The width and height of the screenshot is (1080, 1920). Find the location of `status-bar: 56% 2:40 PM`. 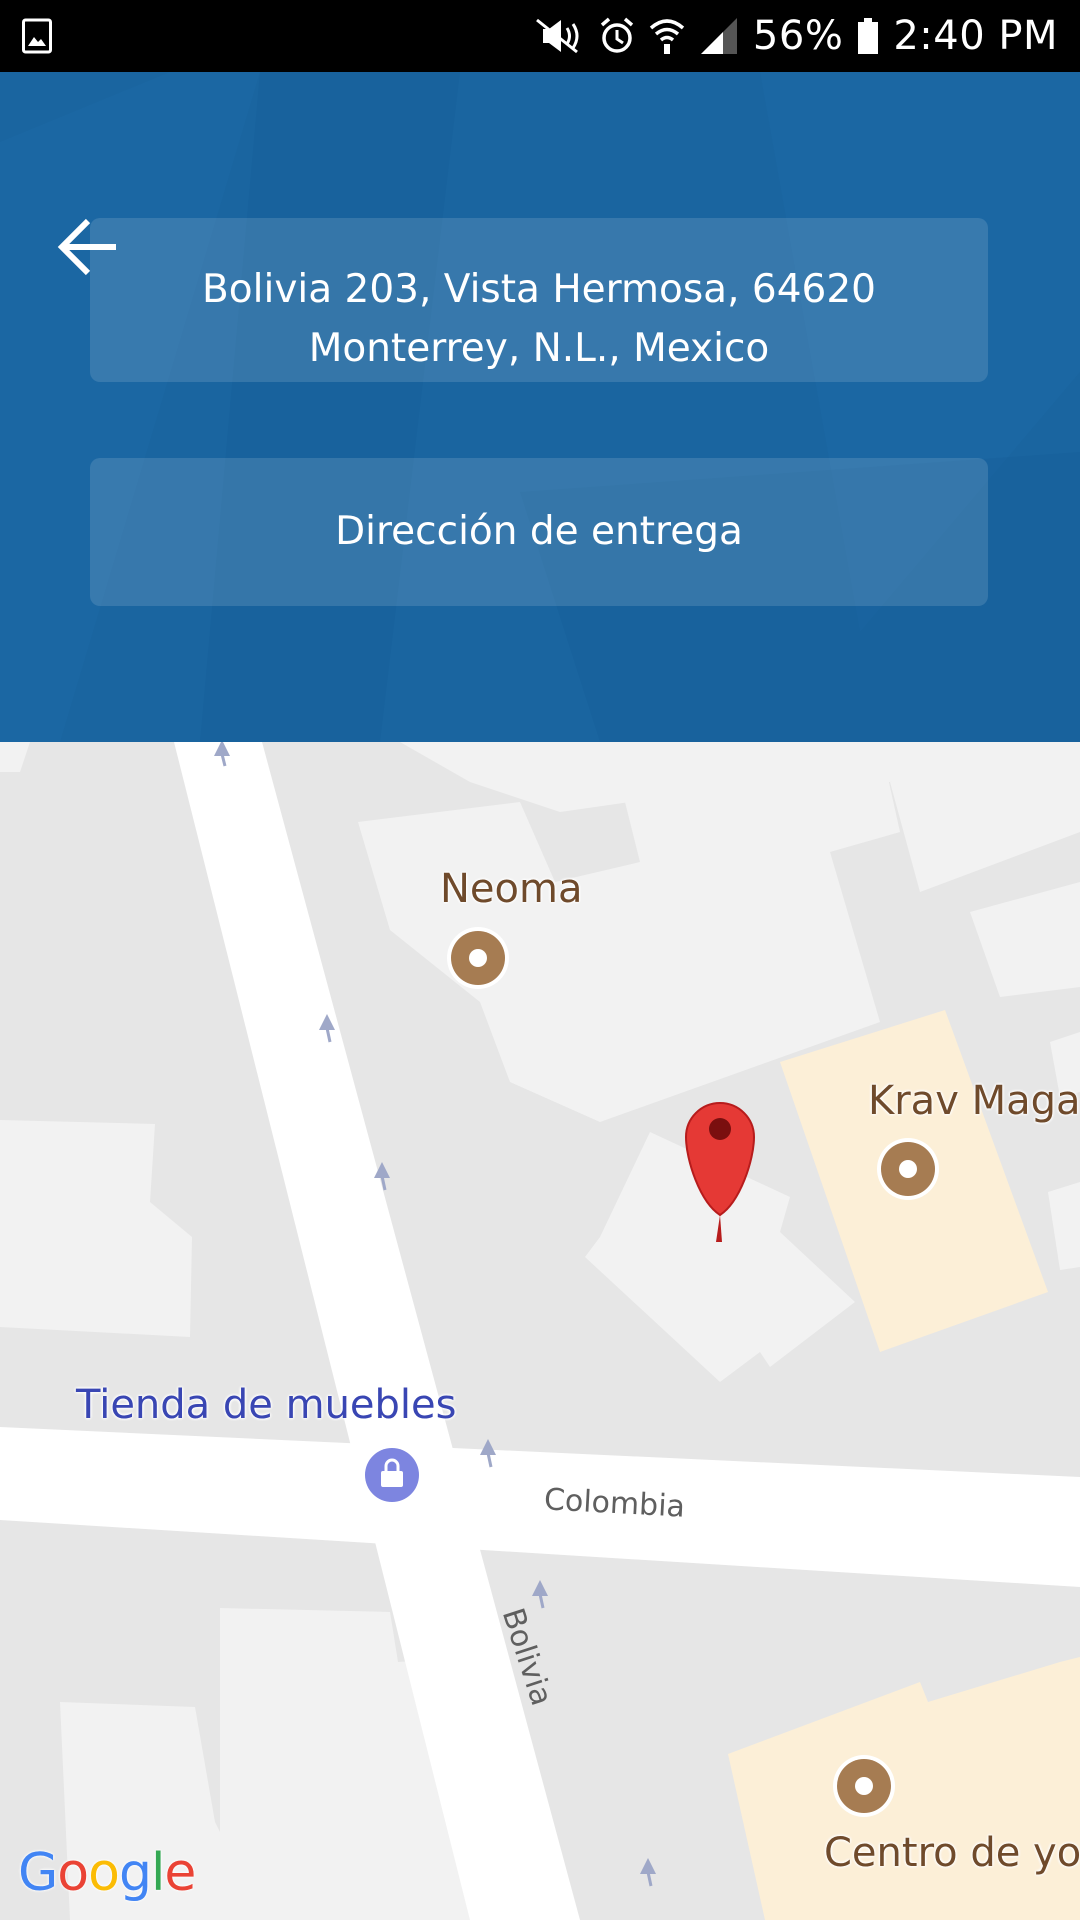

status-bar: 56% 2:40 PM is located at coordinates (540, 36).